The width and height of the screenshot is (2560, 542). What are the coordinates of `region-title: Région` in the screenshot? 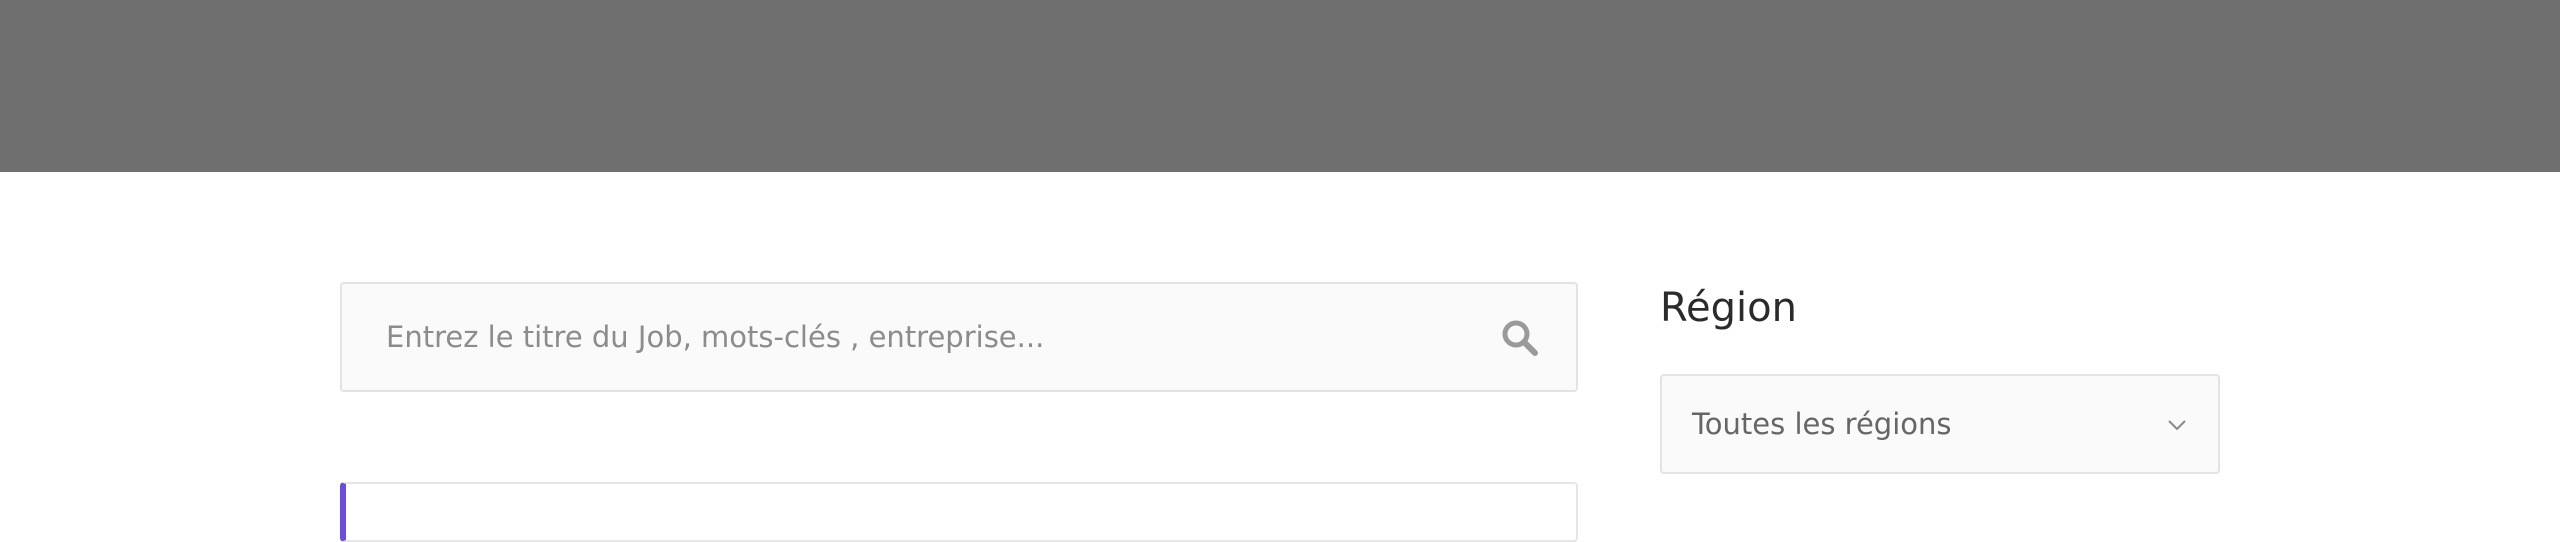 It's located at (1728, 308).